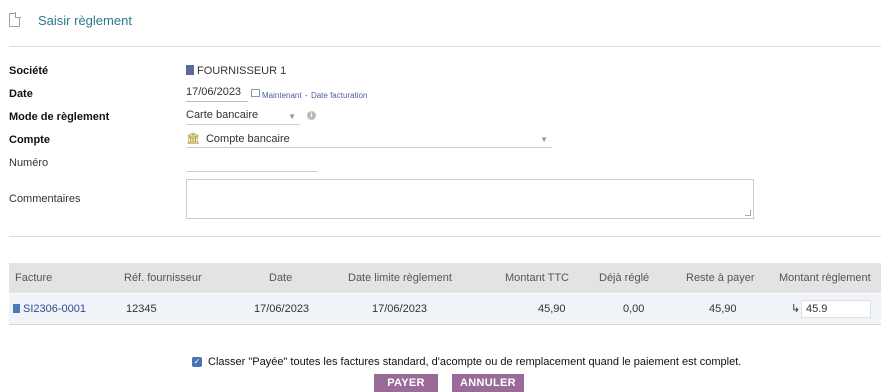  I want to click on commentaires-textarea, so click(470, 199).